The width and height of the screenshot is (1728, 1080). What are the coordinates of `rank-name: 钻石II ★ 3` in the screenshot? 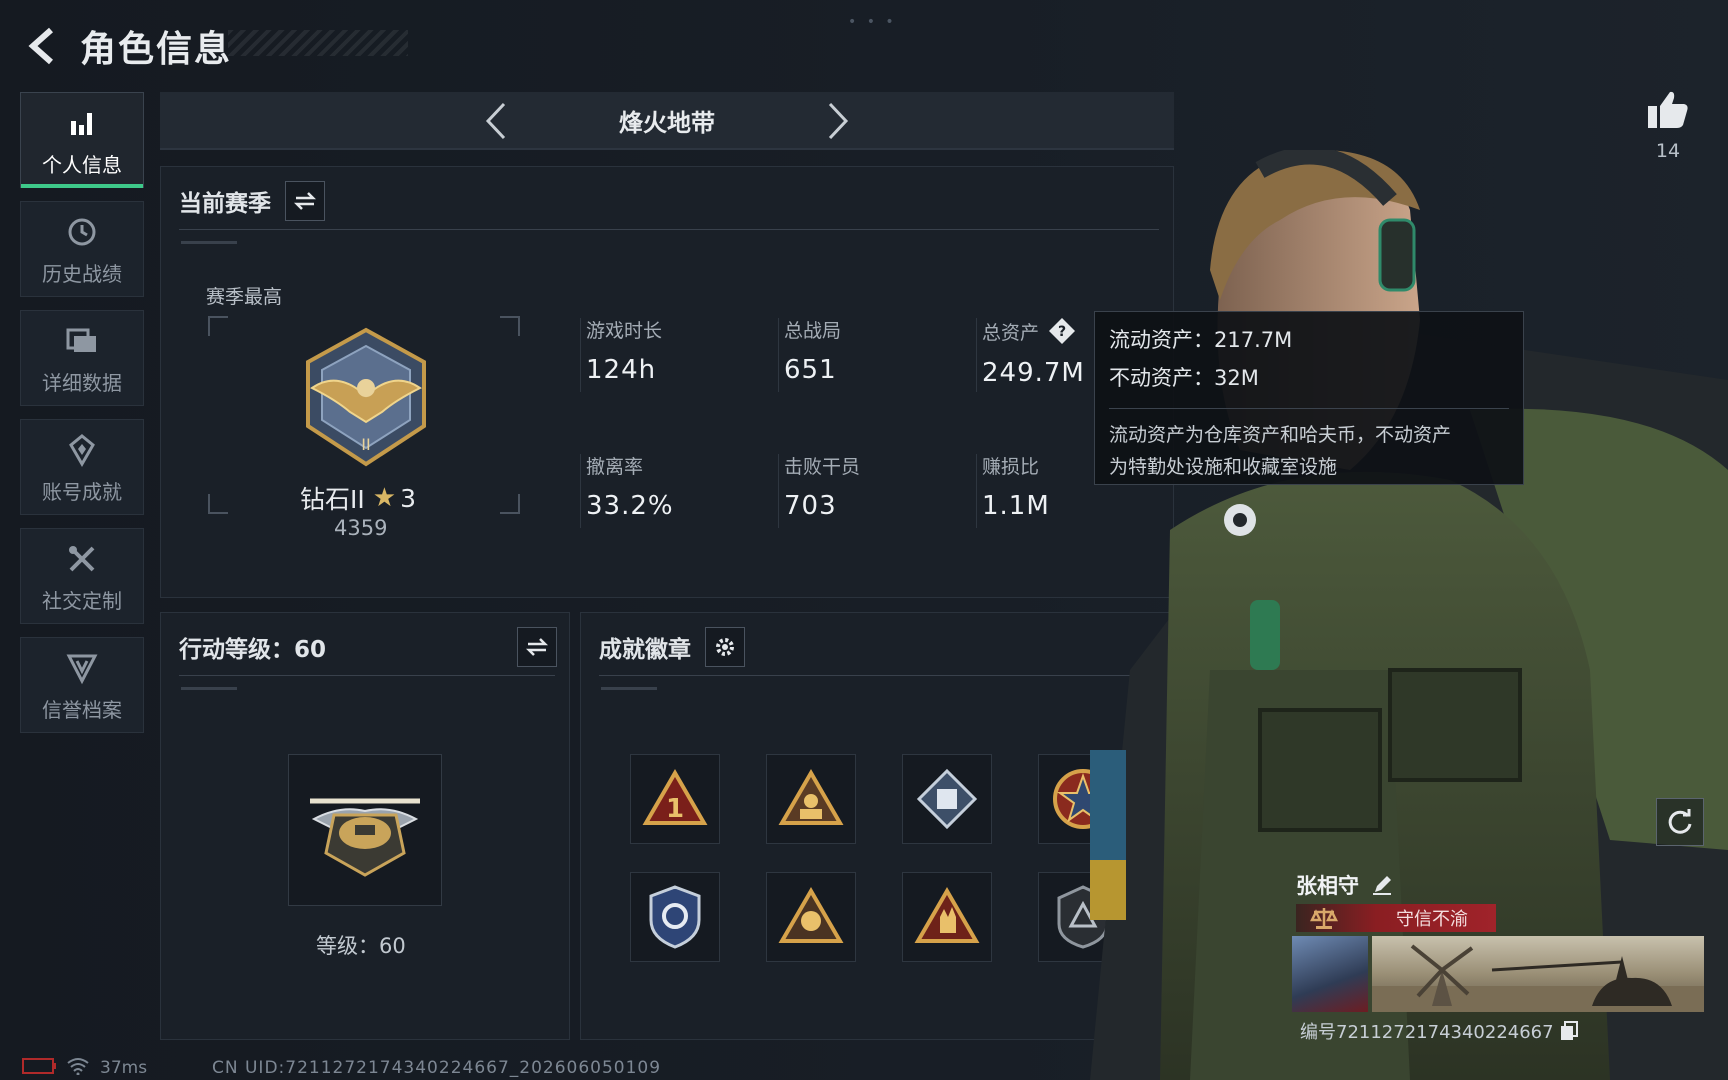 It's located at (358, 498).